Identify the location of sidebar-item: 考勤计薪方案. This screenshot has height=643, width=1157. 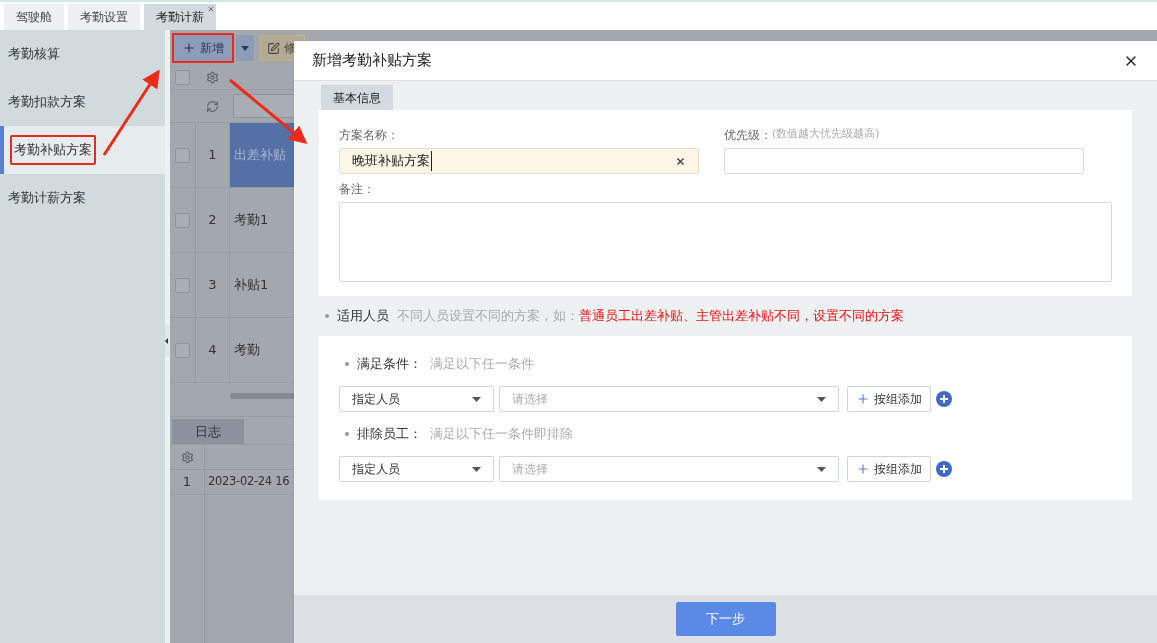
(82, 198).